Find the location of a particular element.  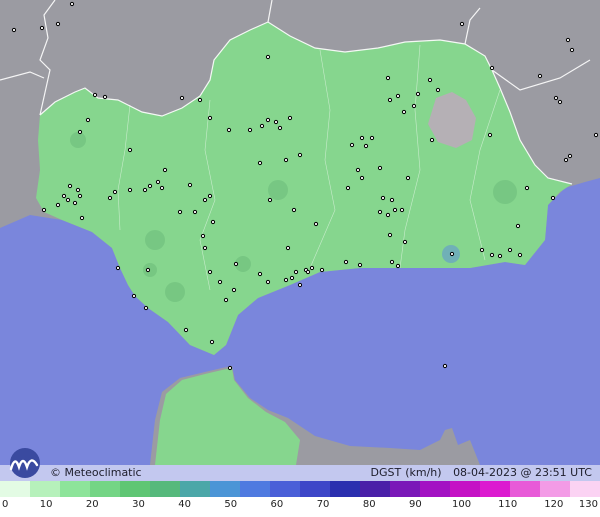

scale-tick-label: 60 is located at coordinates (277, 504).